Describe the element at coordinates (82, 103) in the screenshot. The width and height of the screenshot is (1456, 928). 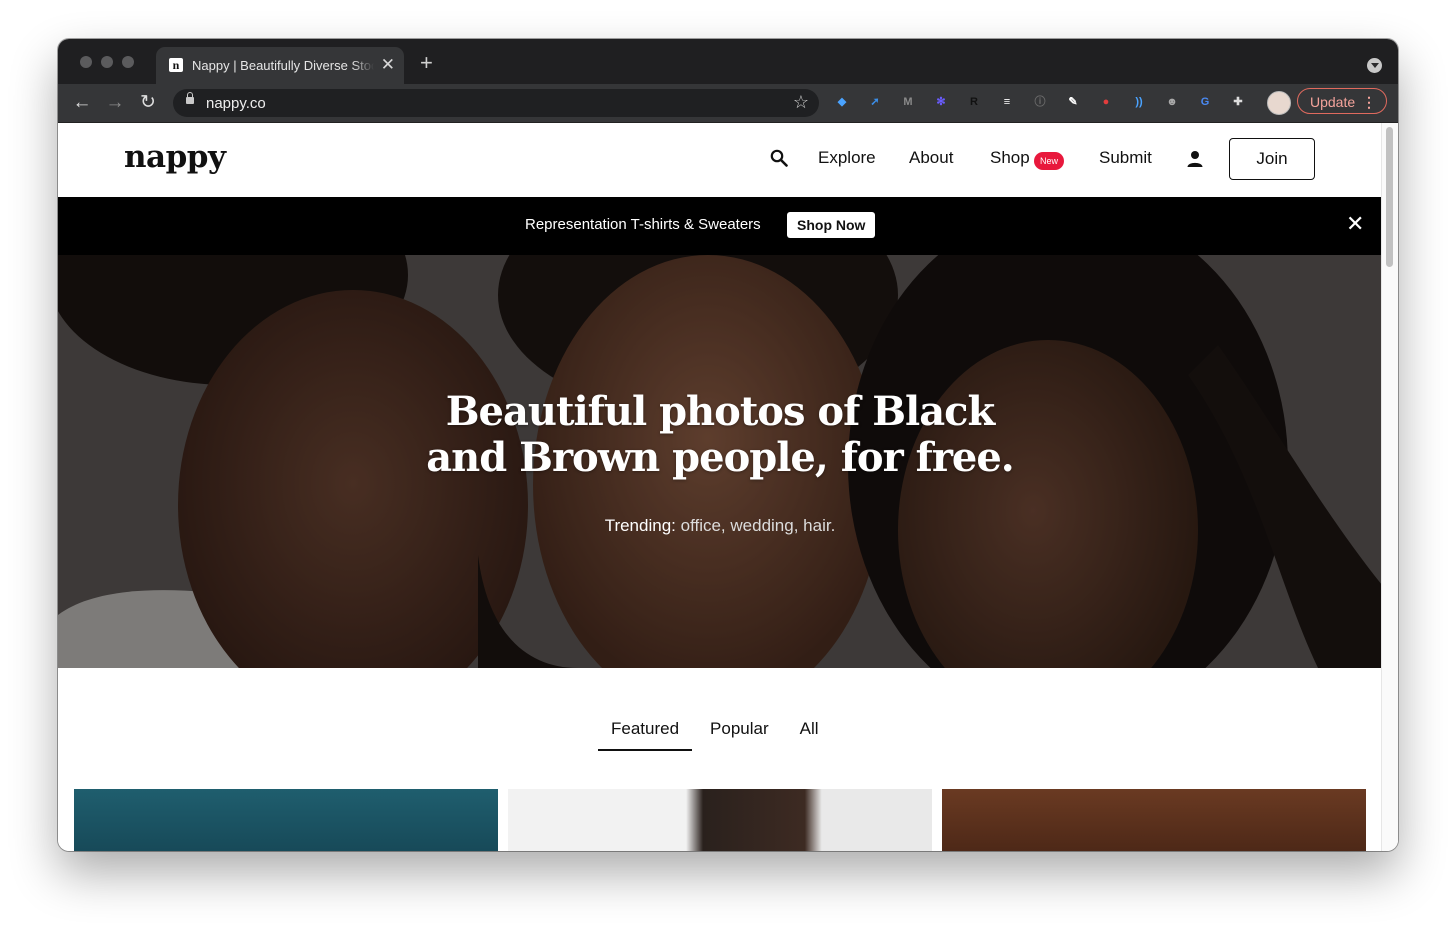
I see `back-button: ←` at that location.